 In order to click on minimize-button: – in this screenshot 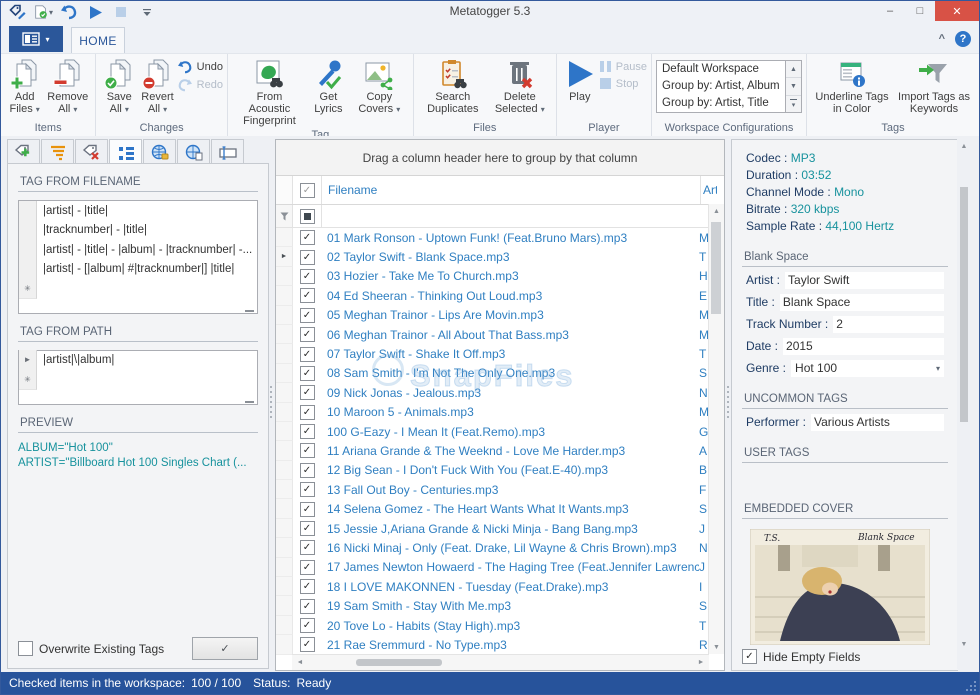, I will do `click(890, 11)`.